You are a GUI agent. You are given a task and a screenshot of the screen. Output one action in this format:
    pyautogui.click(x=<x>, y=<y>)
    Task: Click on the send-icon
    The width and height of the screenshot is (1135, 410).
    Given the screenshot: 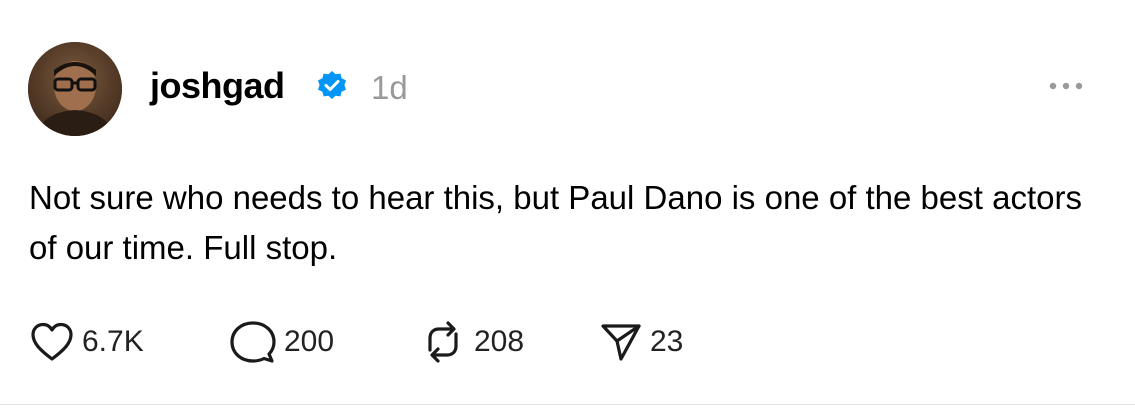 What is the action you would take?
    pyautogui.click(x=621, y=342)
    